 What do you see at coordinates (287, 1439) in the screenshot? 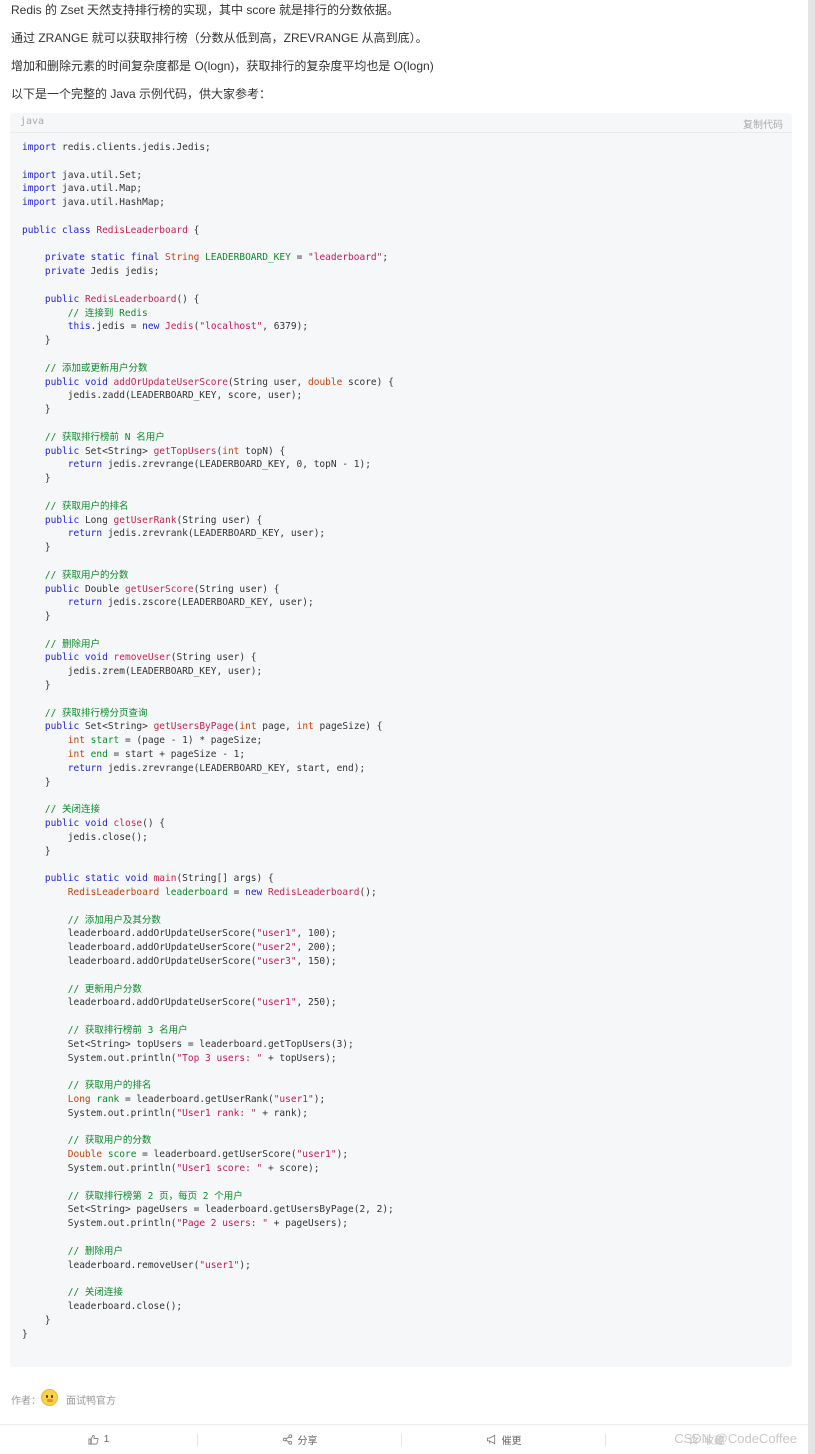
I see `share-icon` at bounding box center [287, 1439].